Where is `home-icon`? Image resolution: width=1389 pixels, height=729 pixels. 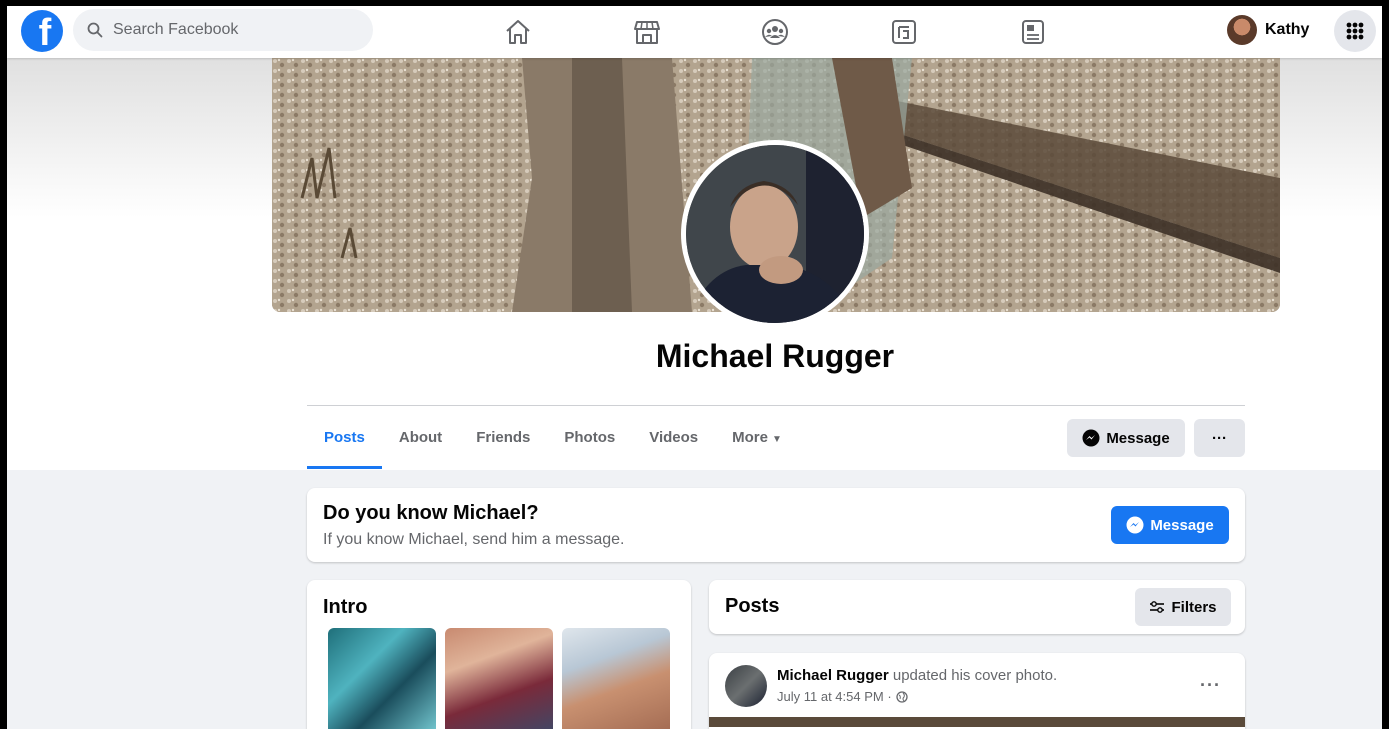
home-icon is located at coordinates (518, 32).